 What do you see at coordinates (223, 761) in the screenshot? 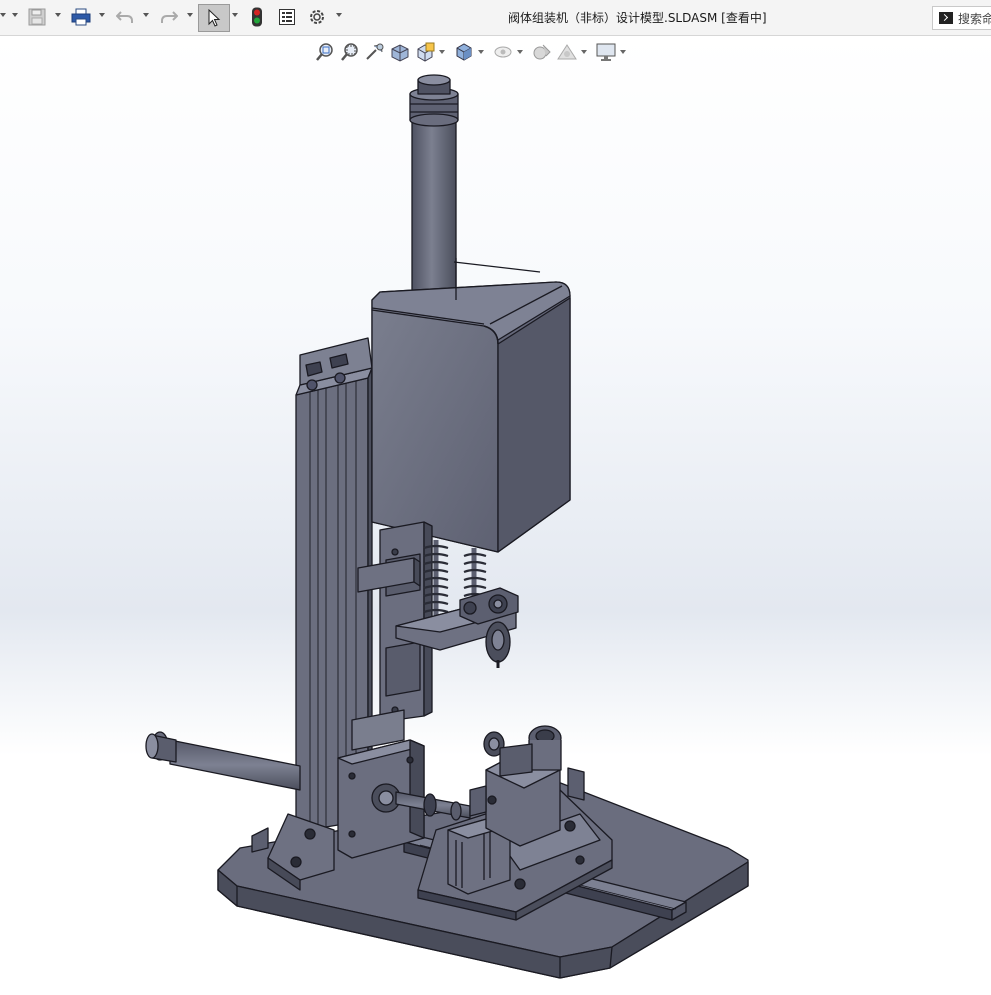
I see `horizontal-pneumatic-cylinder` at bounding box center [223, 761].